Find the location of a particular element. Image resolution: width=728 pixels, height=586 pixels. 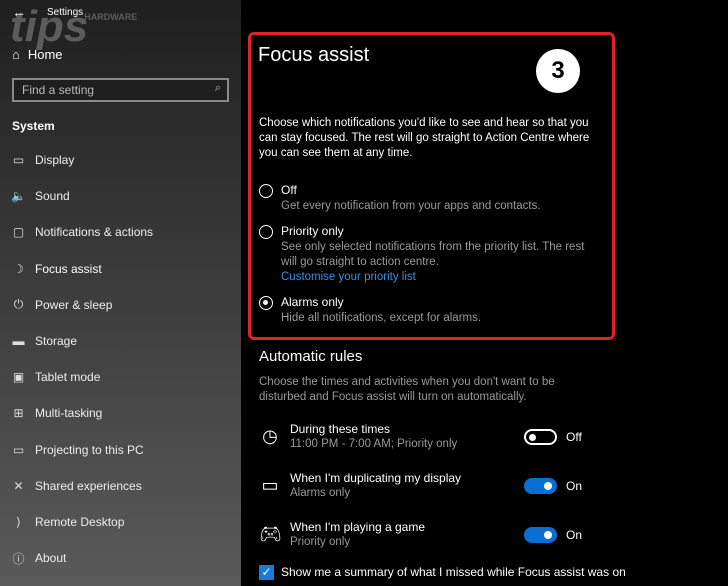

sidebar-item-label: Tablet mode is located at coordinates (68, 377).